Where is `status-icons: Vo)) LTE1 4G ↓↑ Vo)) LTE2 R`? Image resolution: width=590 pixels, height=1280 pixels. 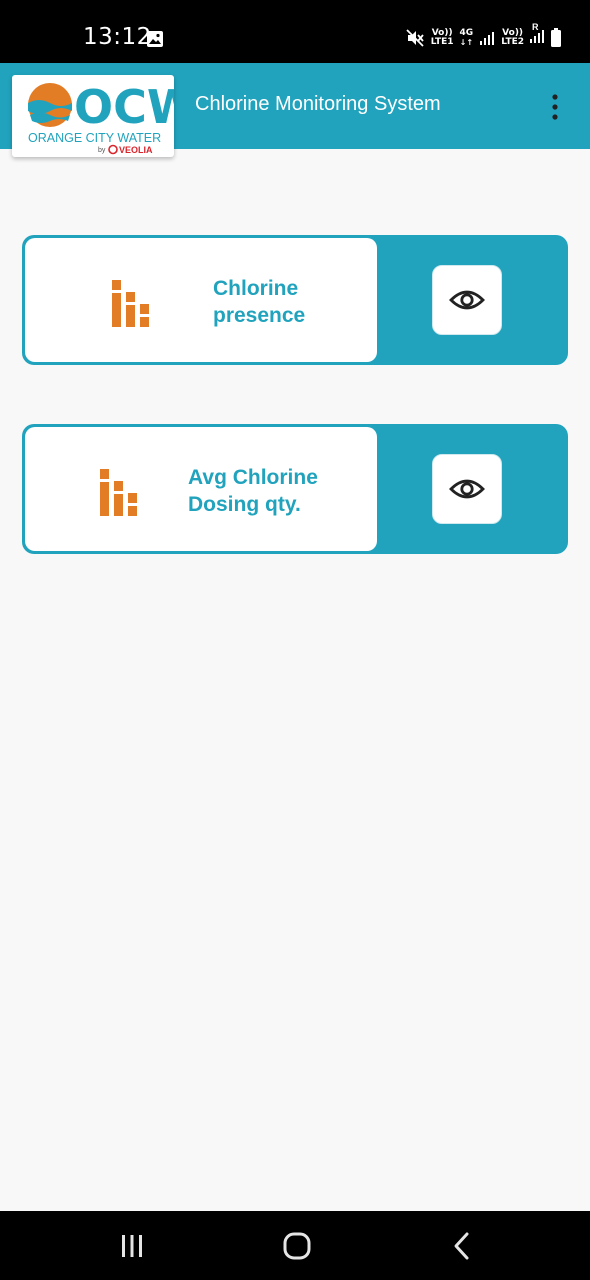
status-icons: Vo)) LTE1 4G ↓↑ Vo)) LTE2 R is located at coordinates (483, 36).